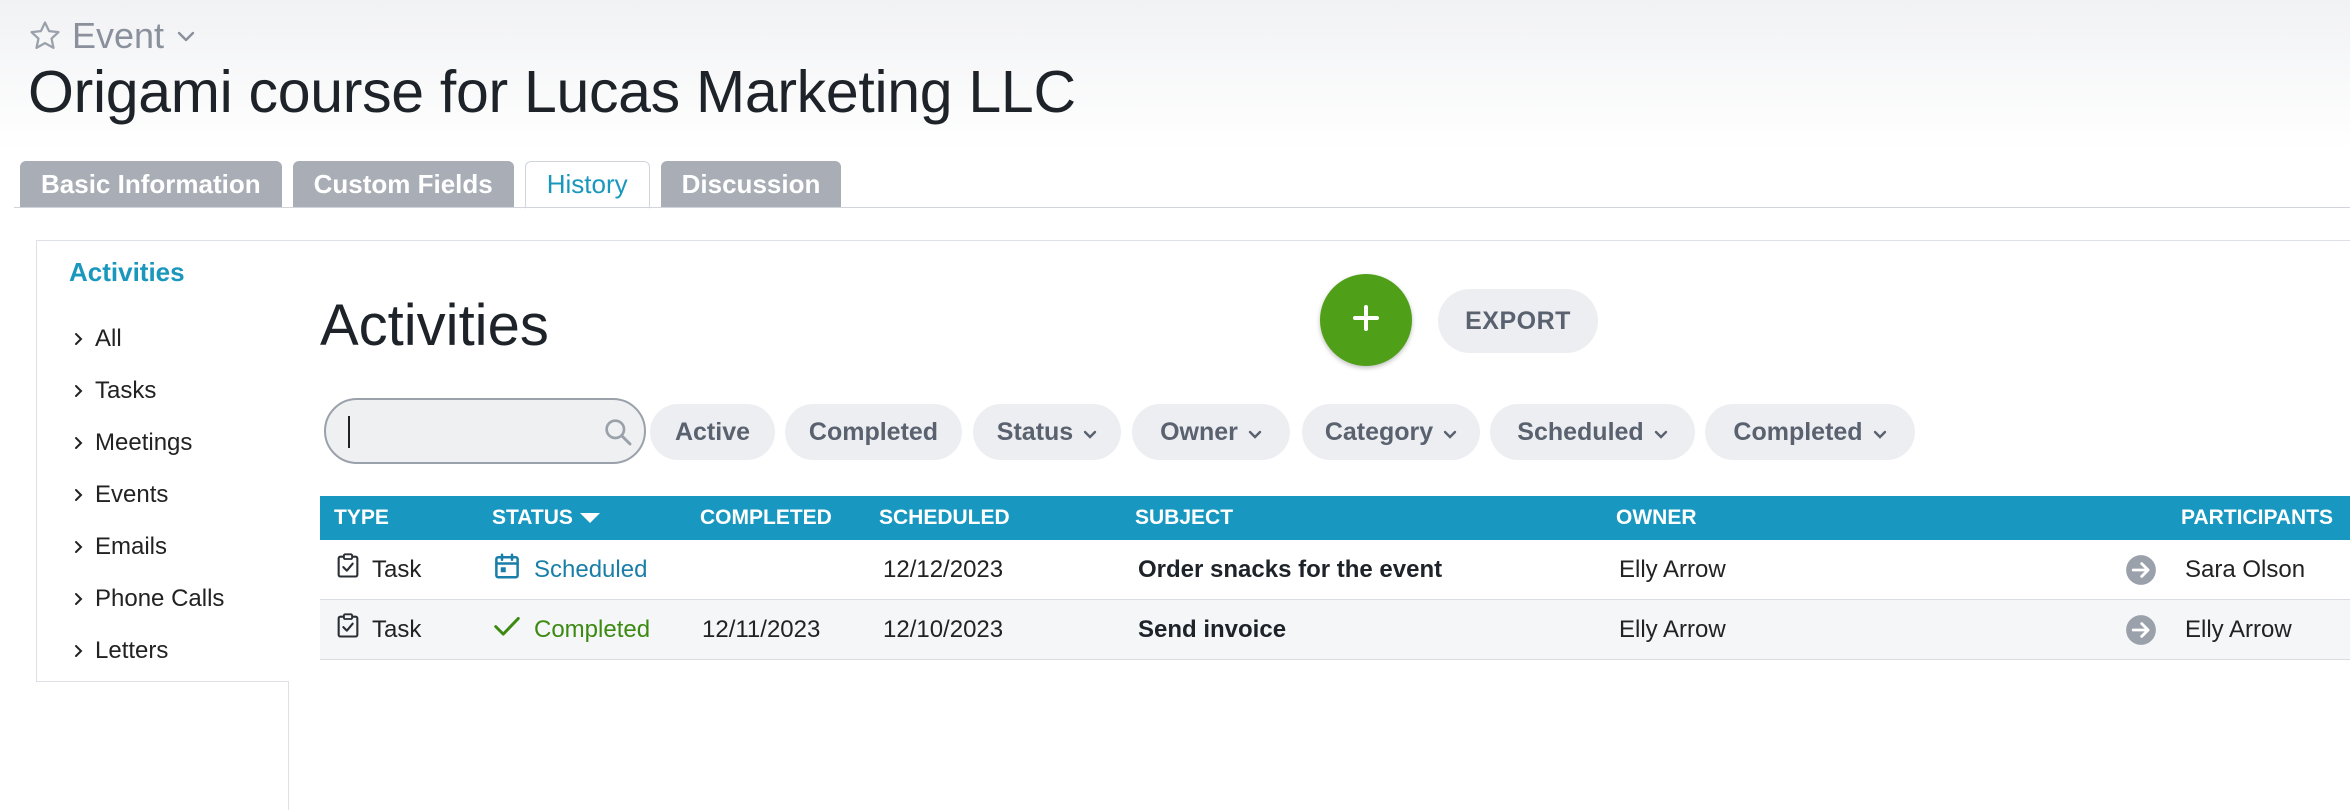  What do you see at coordinates (766, 518) in the screenshot?
I see `column-header-completed: COMPLETED` at bounding box center [766, 518].